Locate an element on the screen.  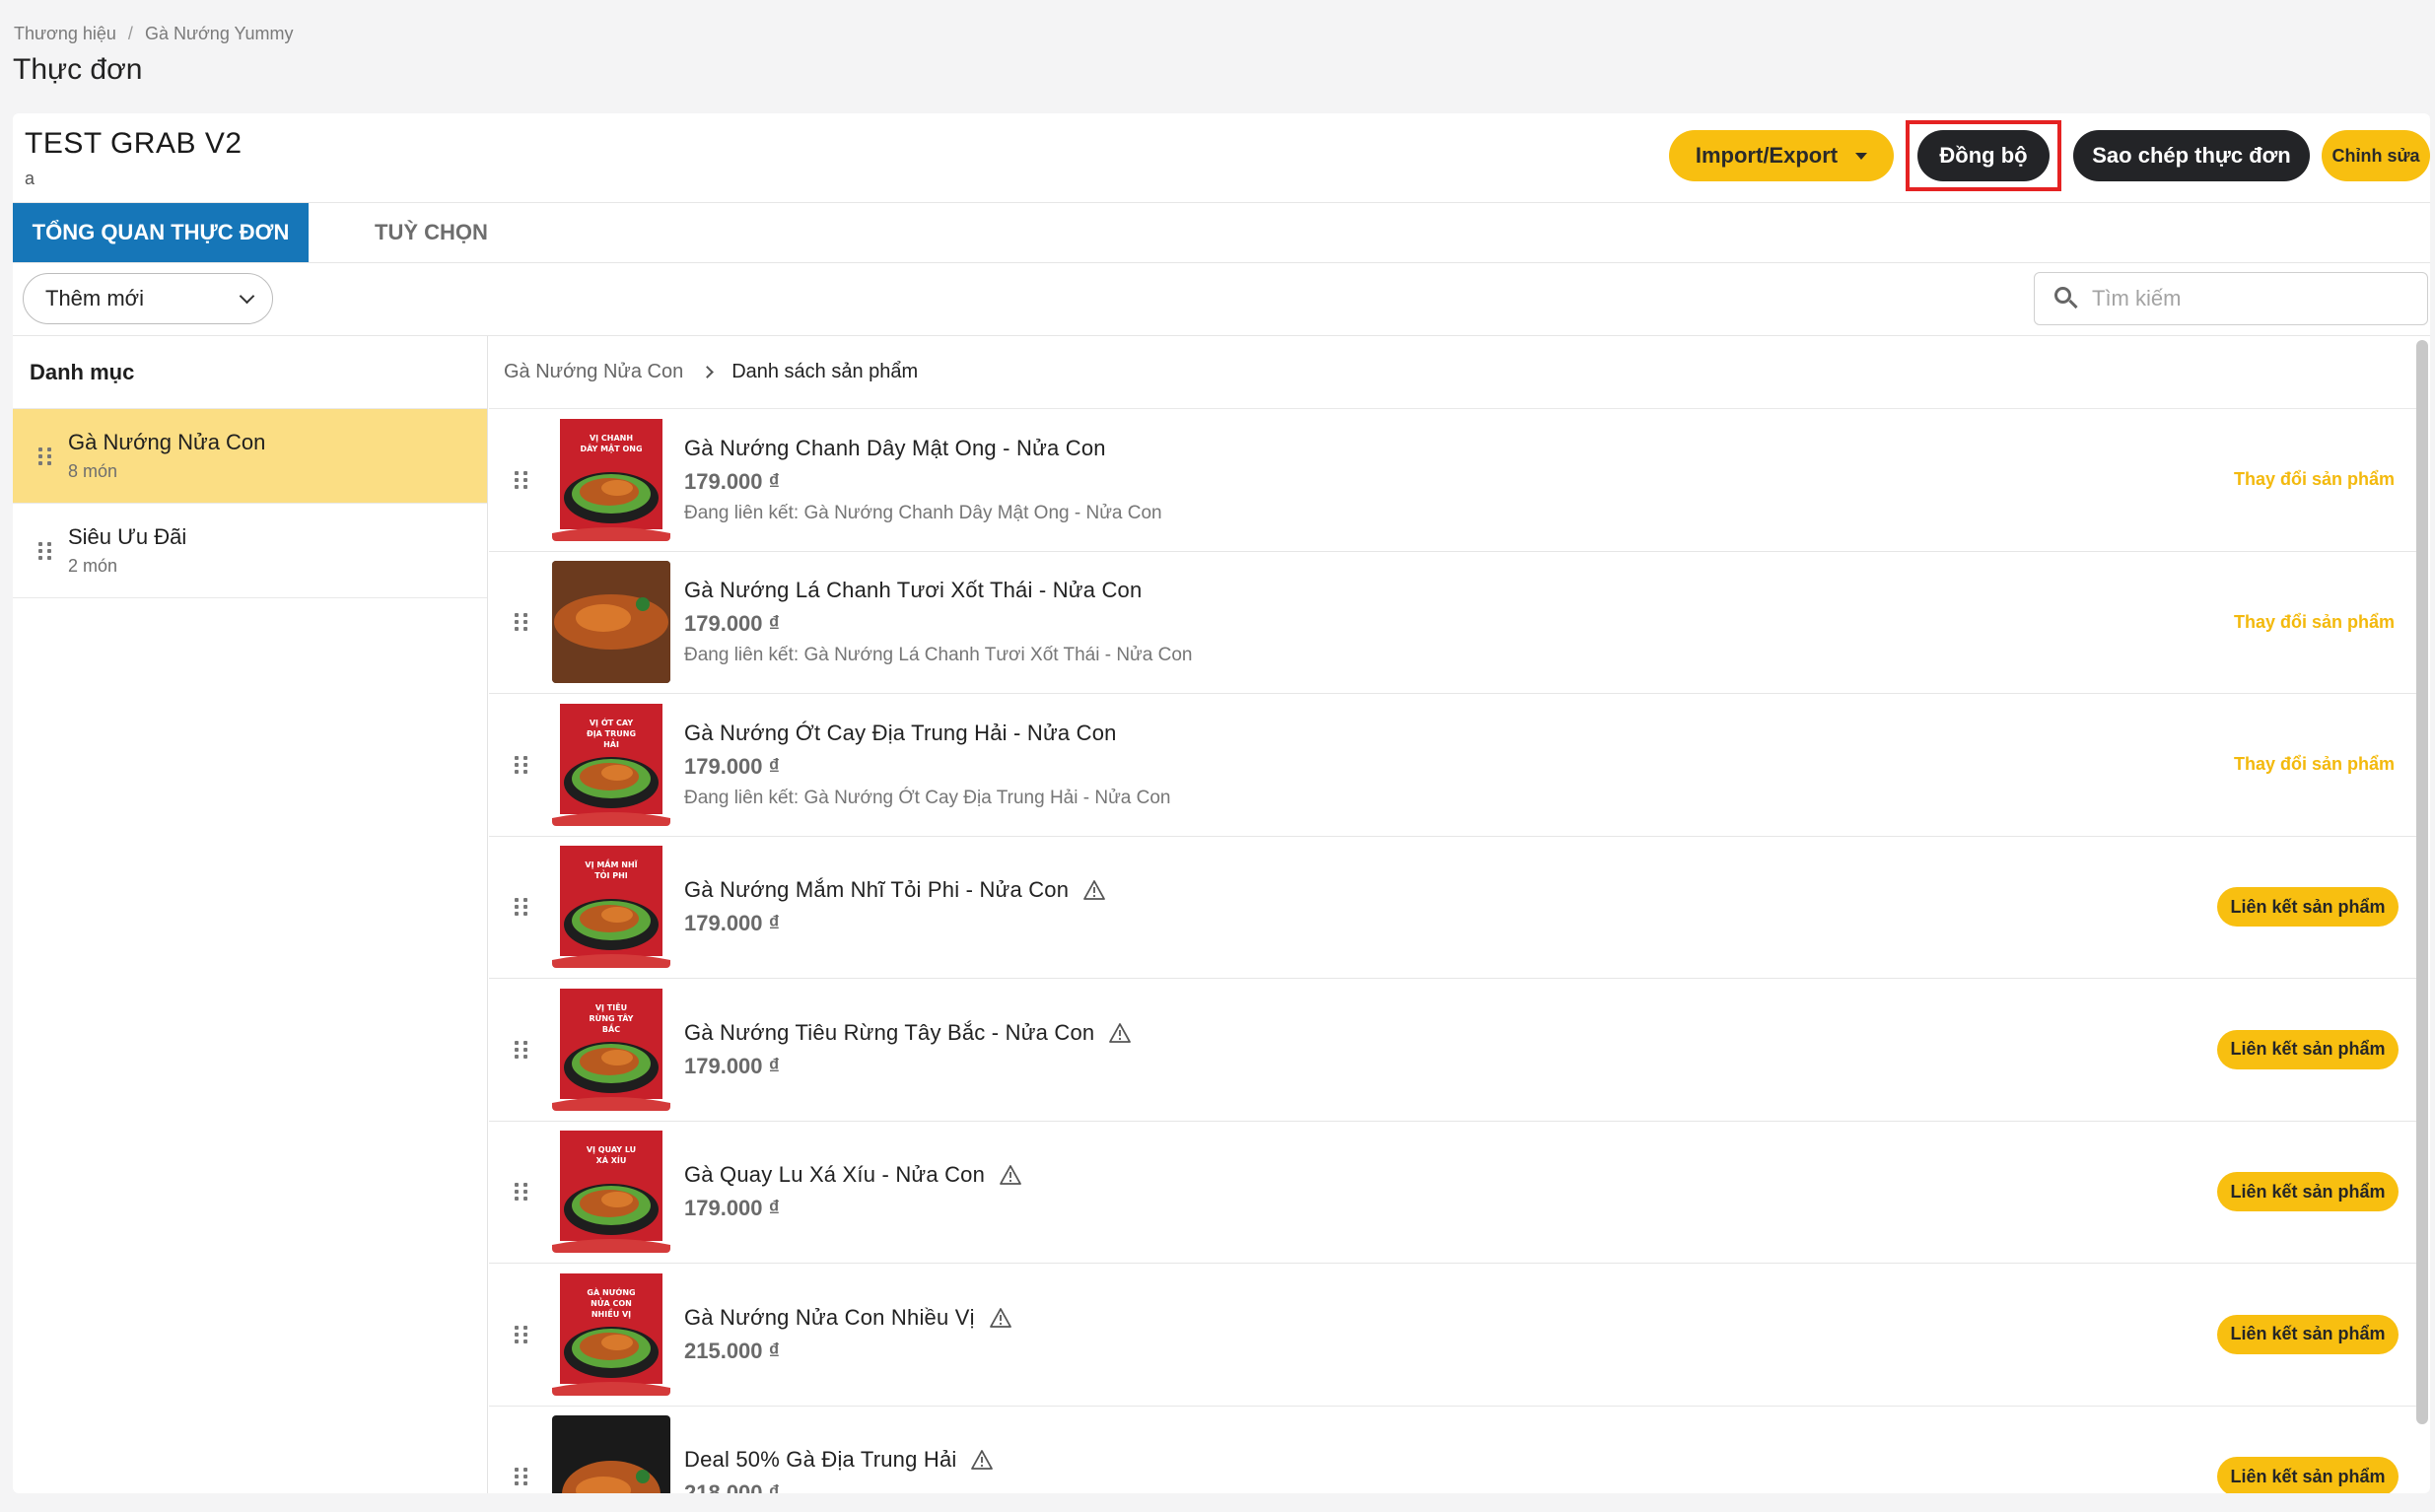
product-name: Gà Nướng Nửa Con Nhiều Vị is located at coordinates (830, 1317).